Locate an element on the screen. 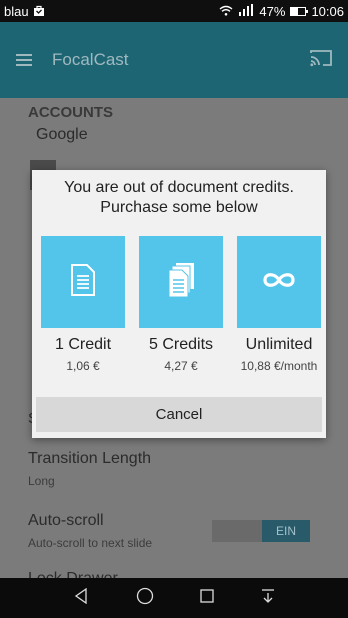  battery-percent: 47% is located at coordinates (272, 11).